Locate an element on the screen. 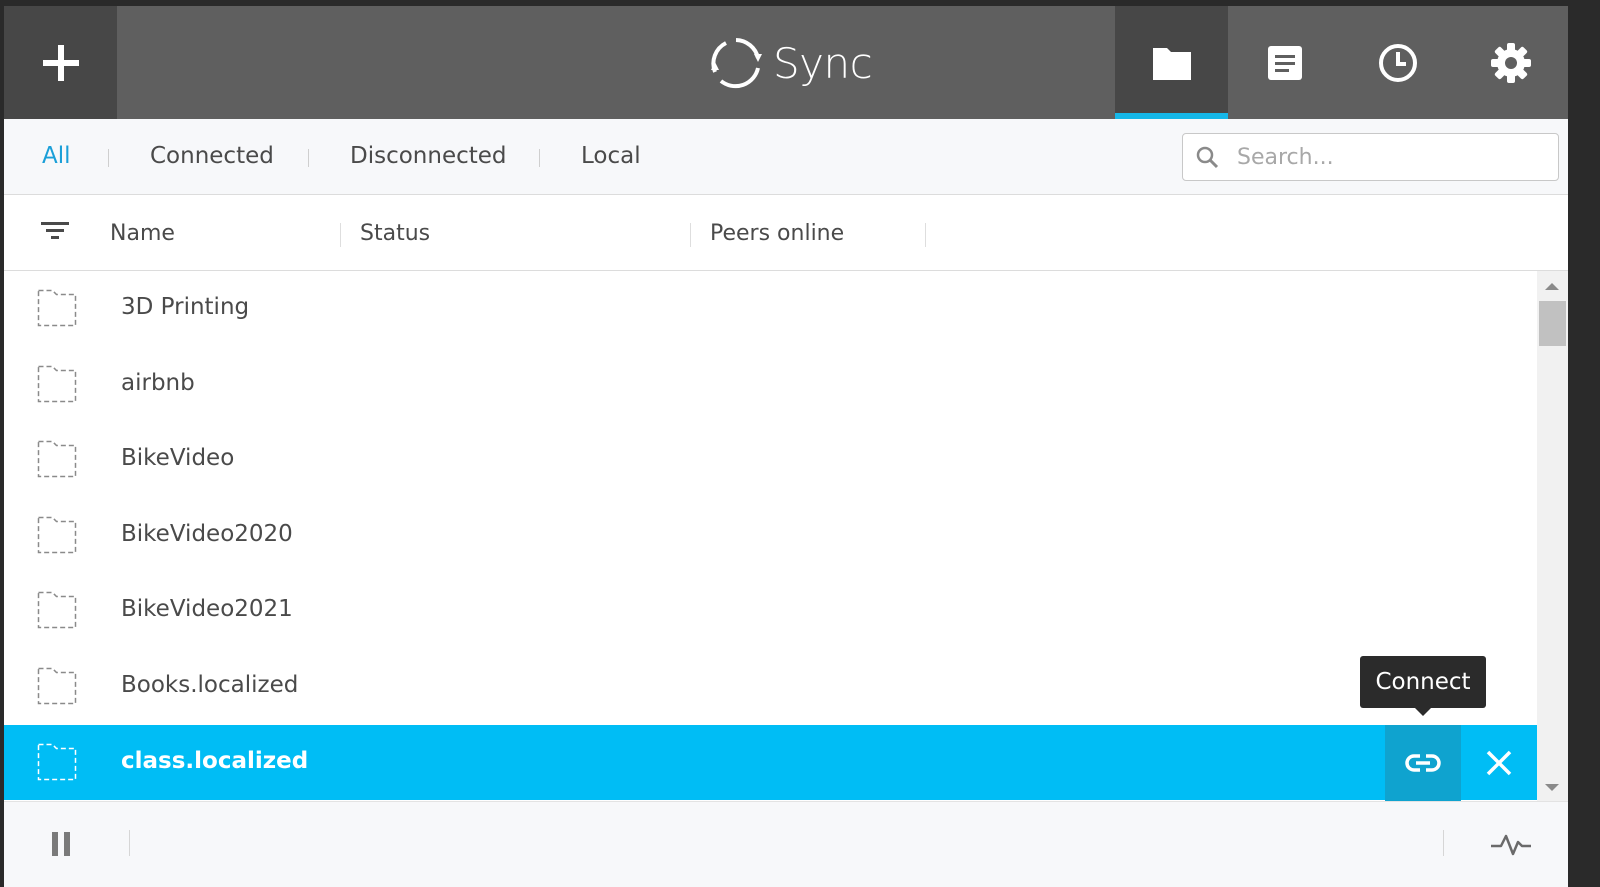 The width and height of the screenshot is (1600, 887). nav-settings-button is located at coordinates (1510, 62).